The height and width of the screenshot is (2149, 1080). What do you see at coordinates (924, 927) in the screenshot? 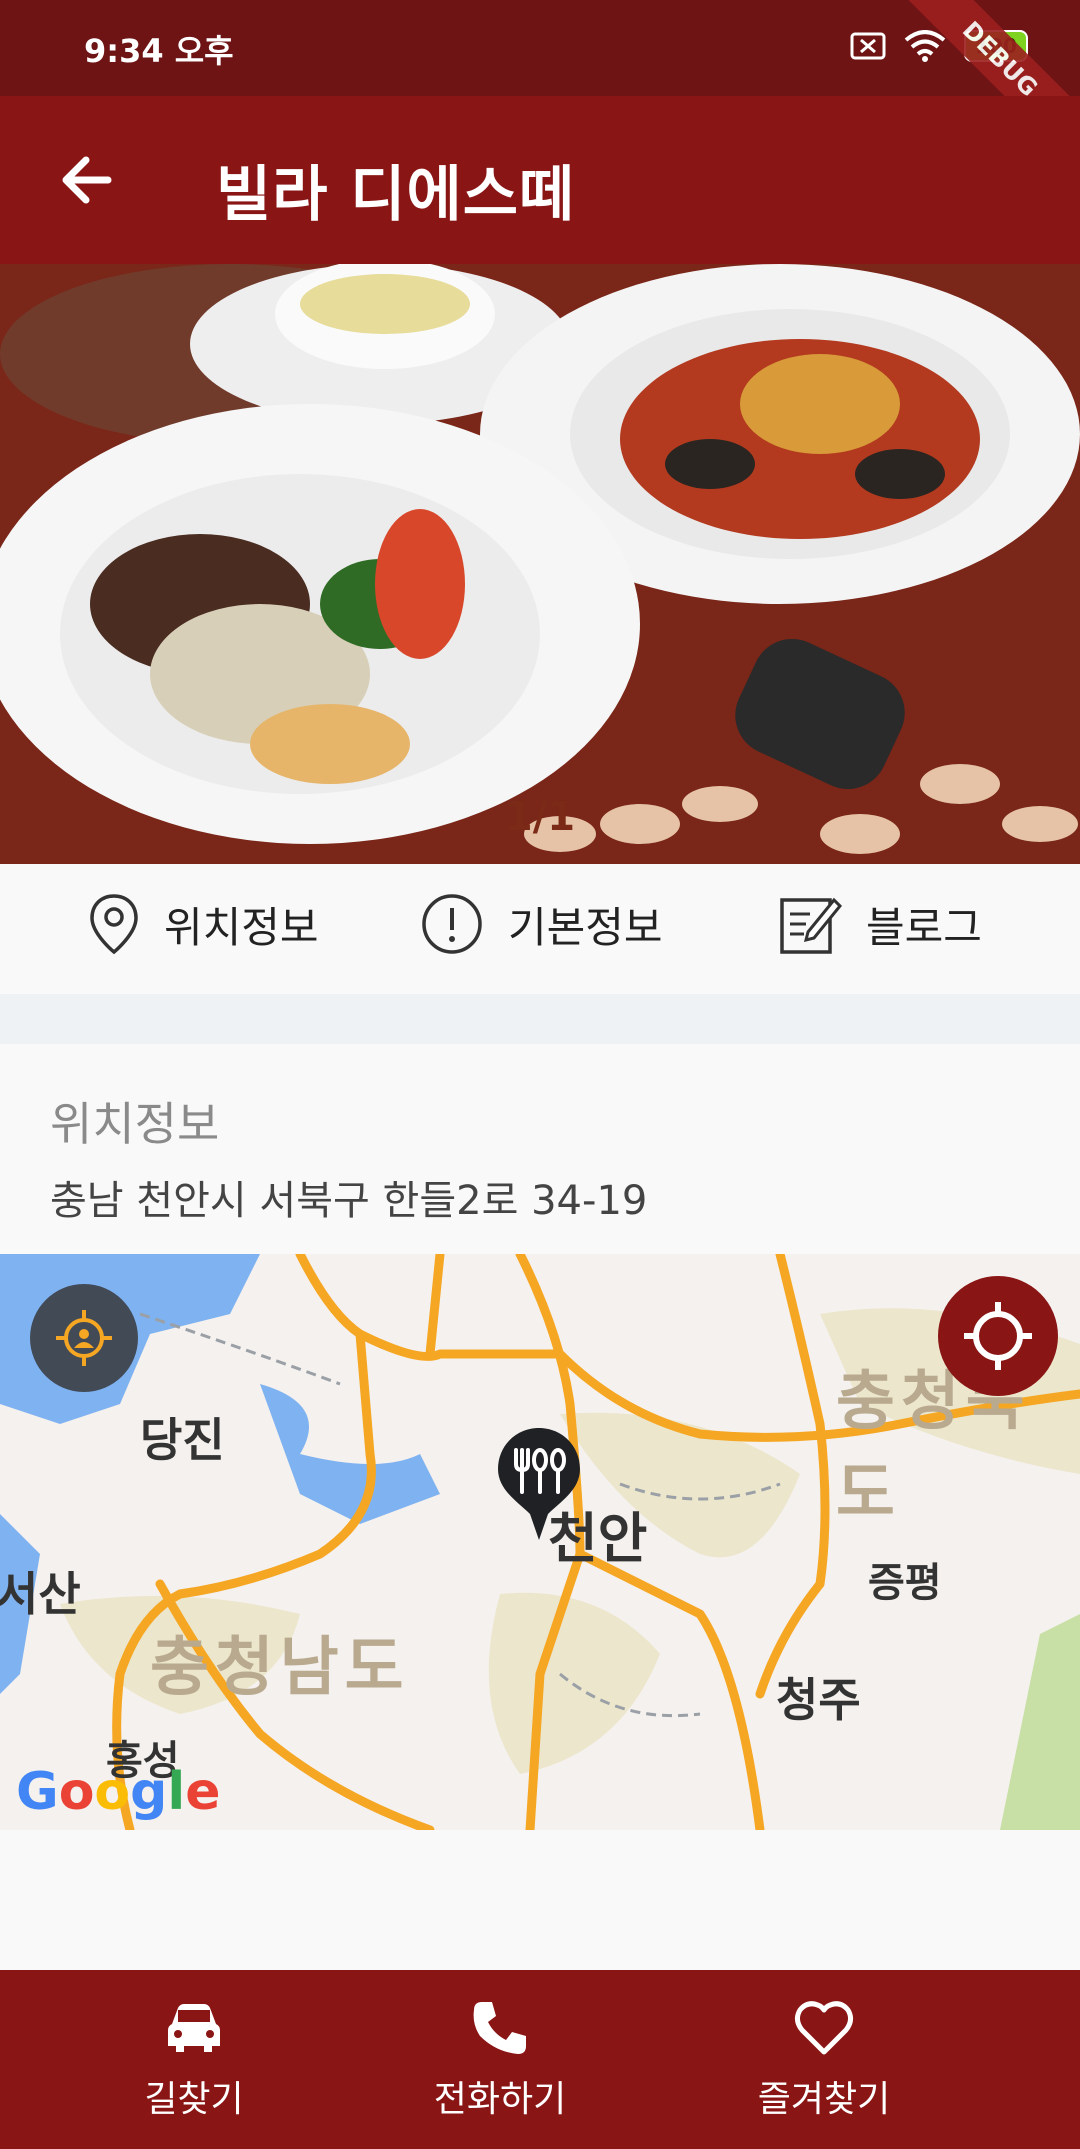
I see `tab-blog-label: 블로그` at bounding box center [924, 927].